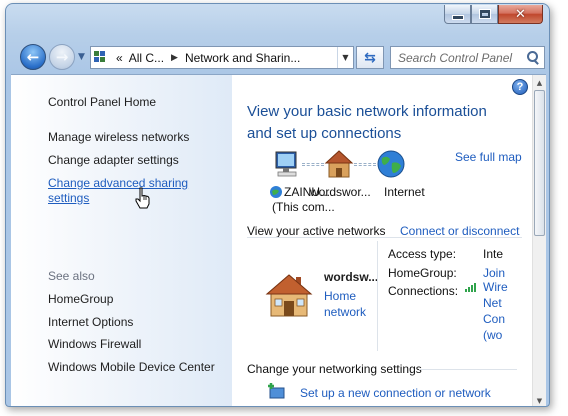 The height and width of the screenshot is (416, 568). I want to click on back-button: ←, so click(33, 57).